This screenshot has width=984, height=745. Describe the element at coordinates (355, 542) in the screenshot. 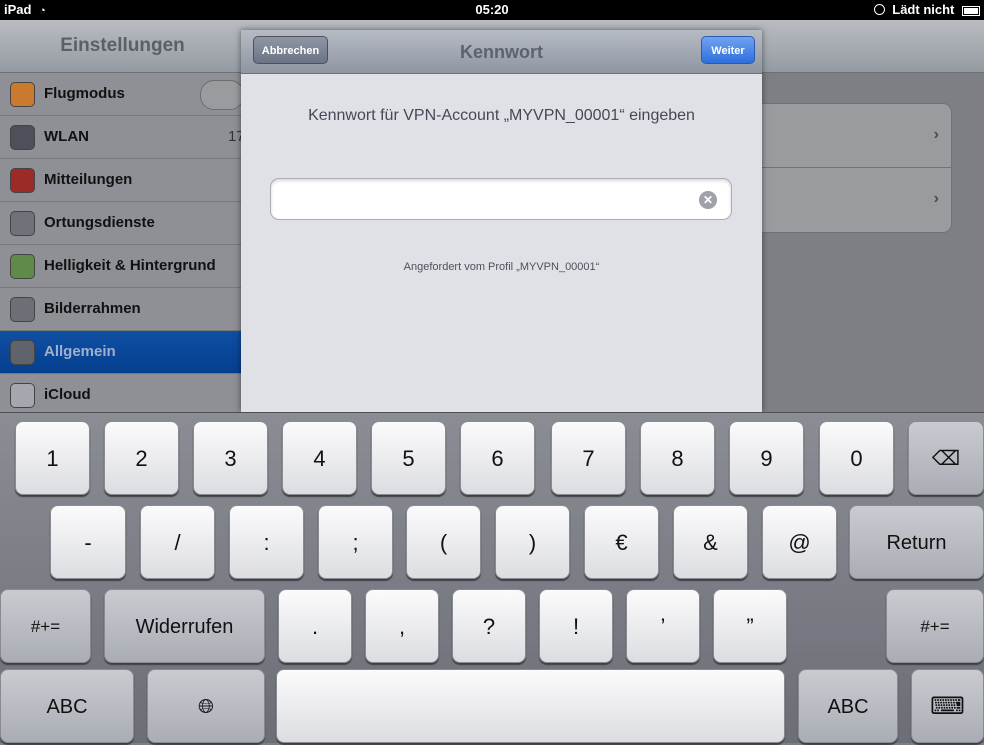

I see `key-semicolon: ;` at that location.